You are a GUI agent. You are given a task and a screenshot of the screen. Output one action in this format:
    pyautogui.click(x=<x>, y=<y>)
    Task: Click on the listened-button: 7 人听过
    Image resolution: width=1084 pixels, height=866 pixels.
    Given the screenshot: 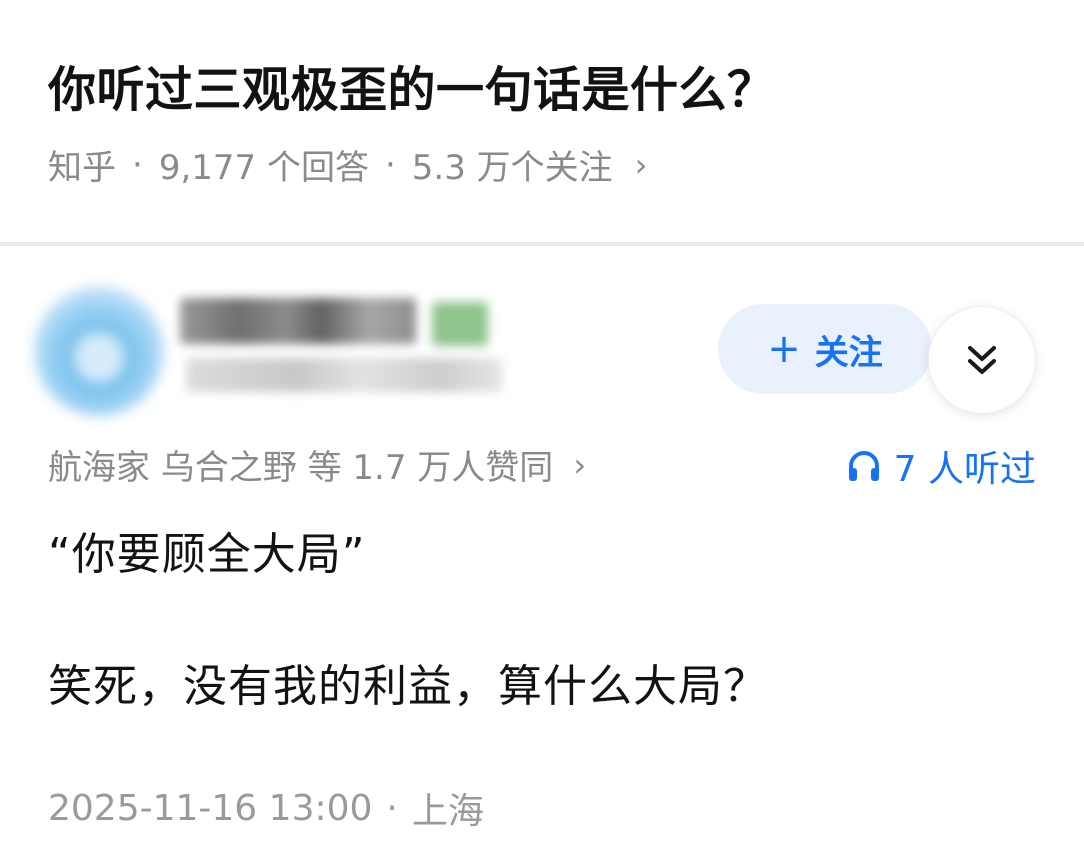 What is the action you would take?
    pyautogui.click(x=941, y=466)
    